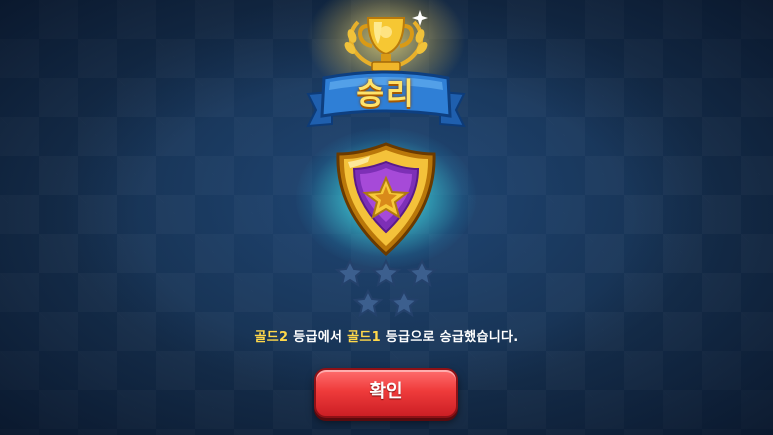 The image size is (773, 435). Describe the element at coordinates (271, 337) in the screenshot. I see `from-tier: 골드2` at that location.